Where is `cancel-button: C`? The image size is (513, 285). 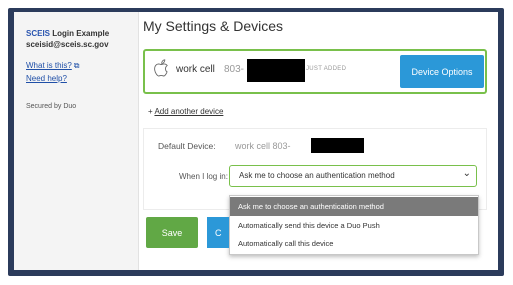 cancel-button: C is located at coordinates (218, 232).